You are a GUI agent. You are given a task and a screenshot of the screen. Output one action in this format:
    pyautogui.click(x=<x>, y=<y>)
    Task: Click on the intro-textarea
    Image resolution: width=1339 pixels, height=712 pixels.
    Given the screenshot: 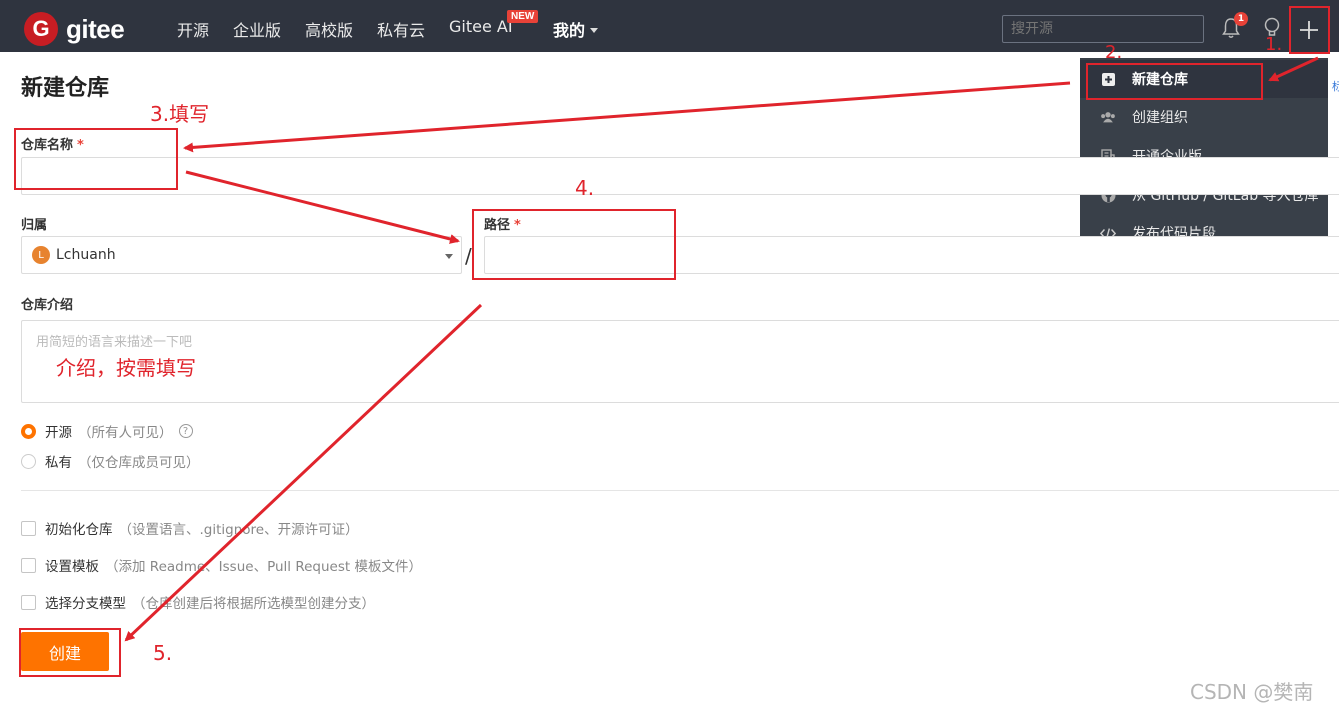 What is the action you would take?
    pyautogui.click(x=680, y=361)
    